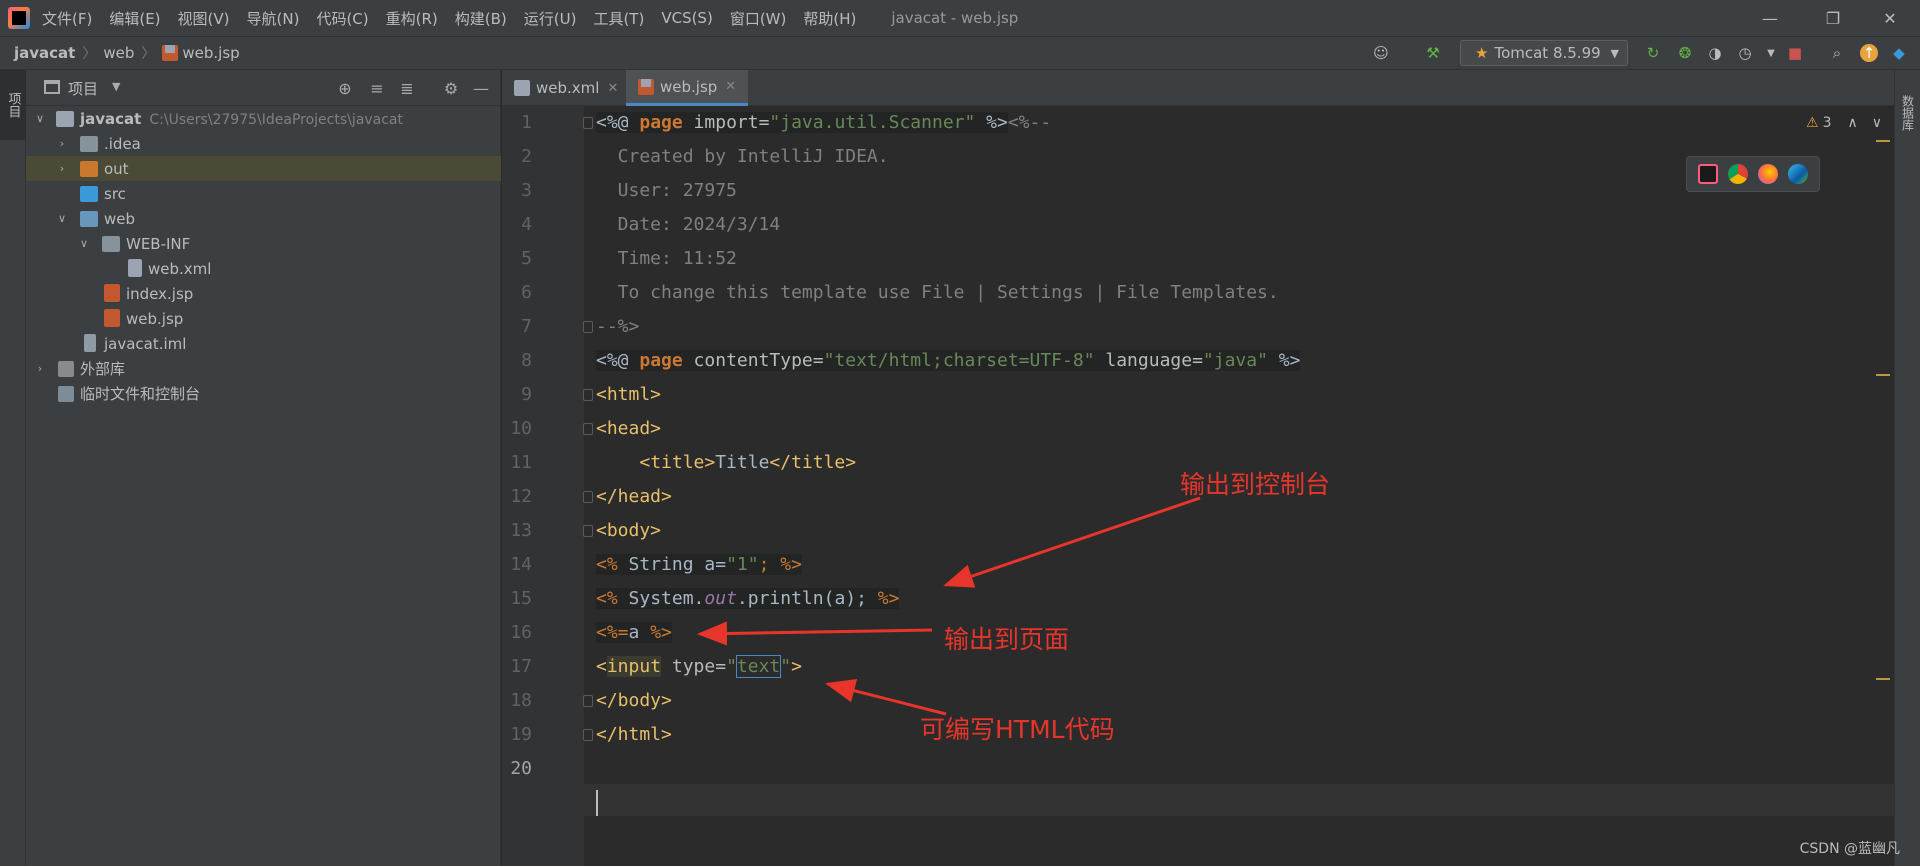 Image resolution: width=1920 pixels, height=866 pixels. What do you see at coordinates (1907, 113) in the screenshot?
I see `database-tool-tab: 数据库` at bounding box center [1907, 113].